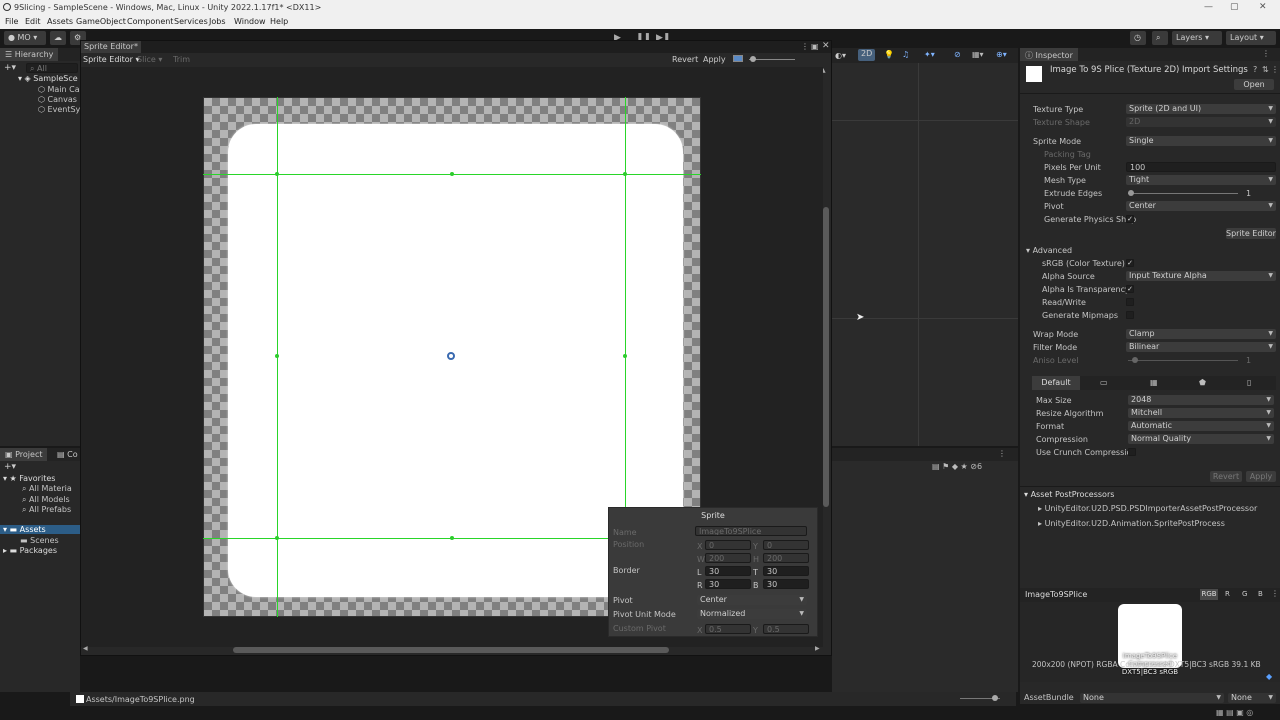  Describe the element at coordinates (1275, 593) in the screenshot. I see `preview-menu-icon: ⋮` at that location.